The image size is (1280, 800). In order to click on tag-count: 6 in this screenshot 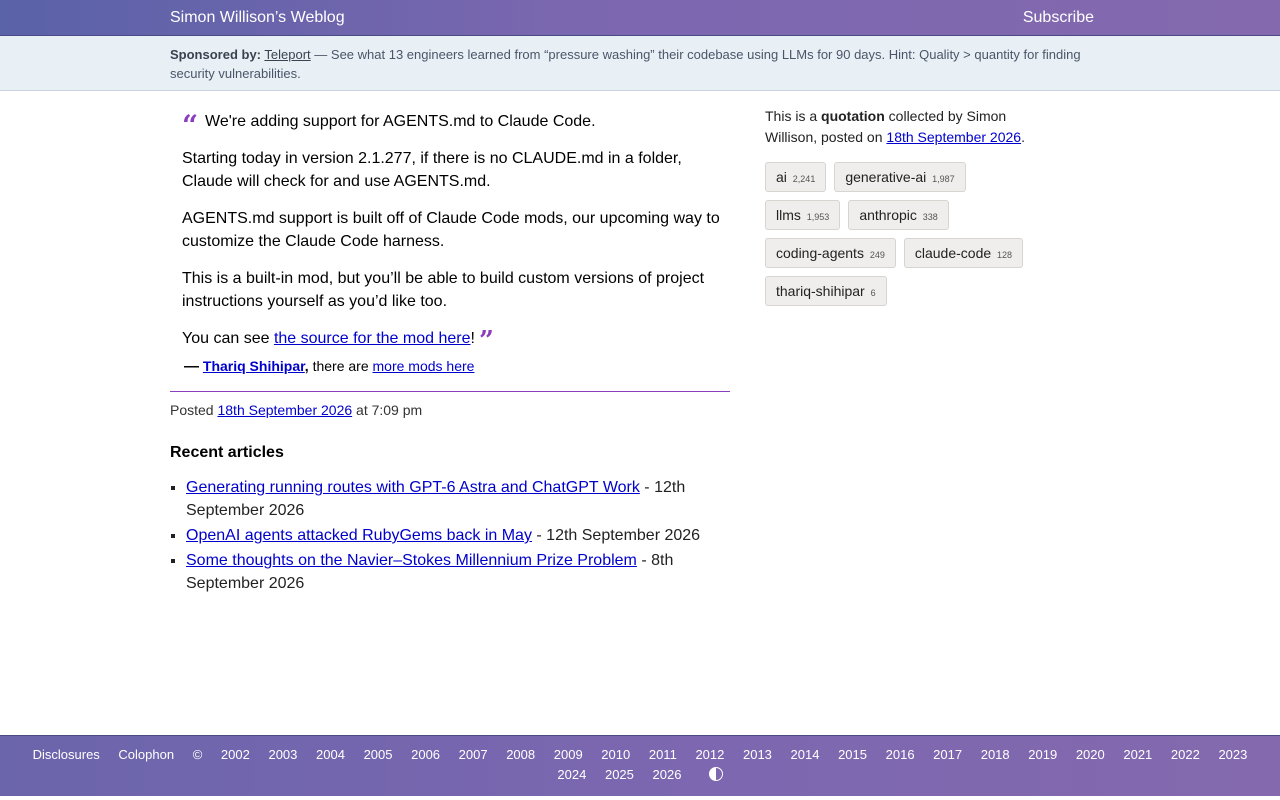, I will do `click(873, 293)`.